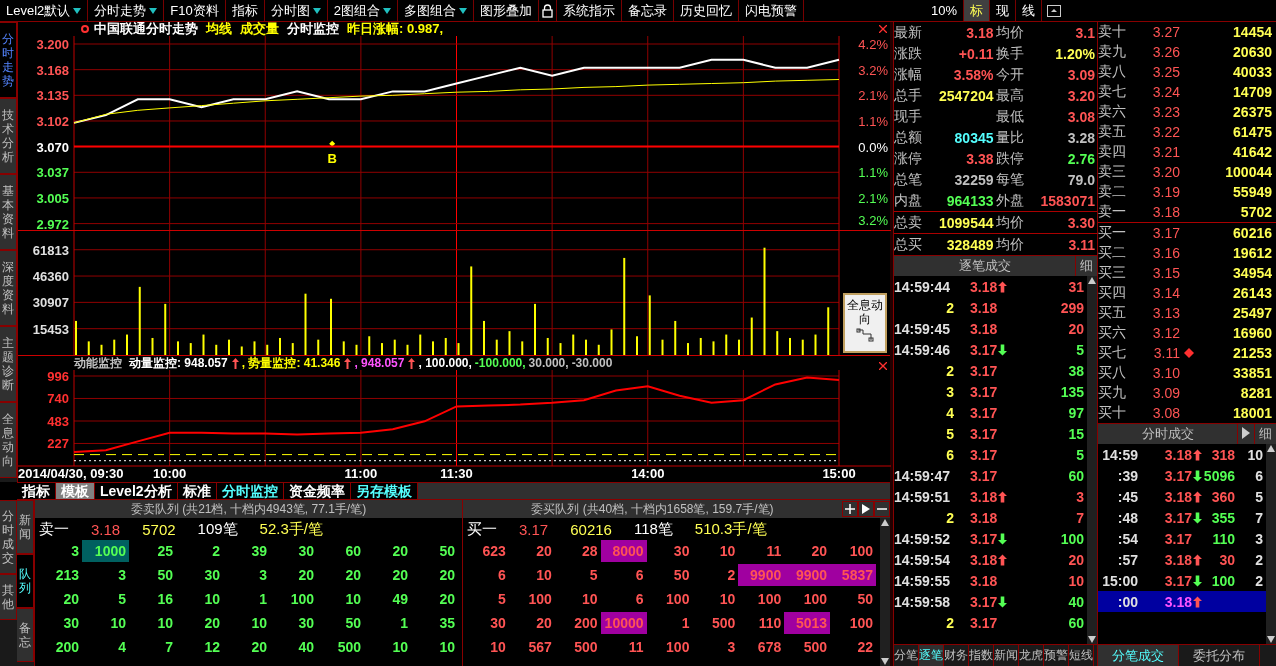 The width and height of the screenshot is (1276, 666). I want to click on legend-label: 分时监控, so click(313, 29).